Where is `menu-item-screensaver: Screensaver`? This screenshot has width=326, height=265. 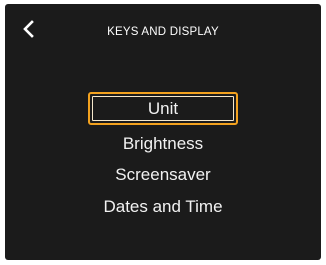 menu-item-screensaver: Screensaver is located at coordinates (162, 175).